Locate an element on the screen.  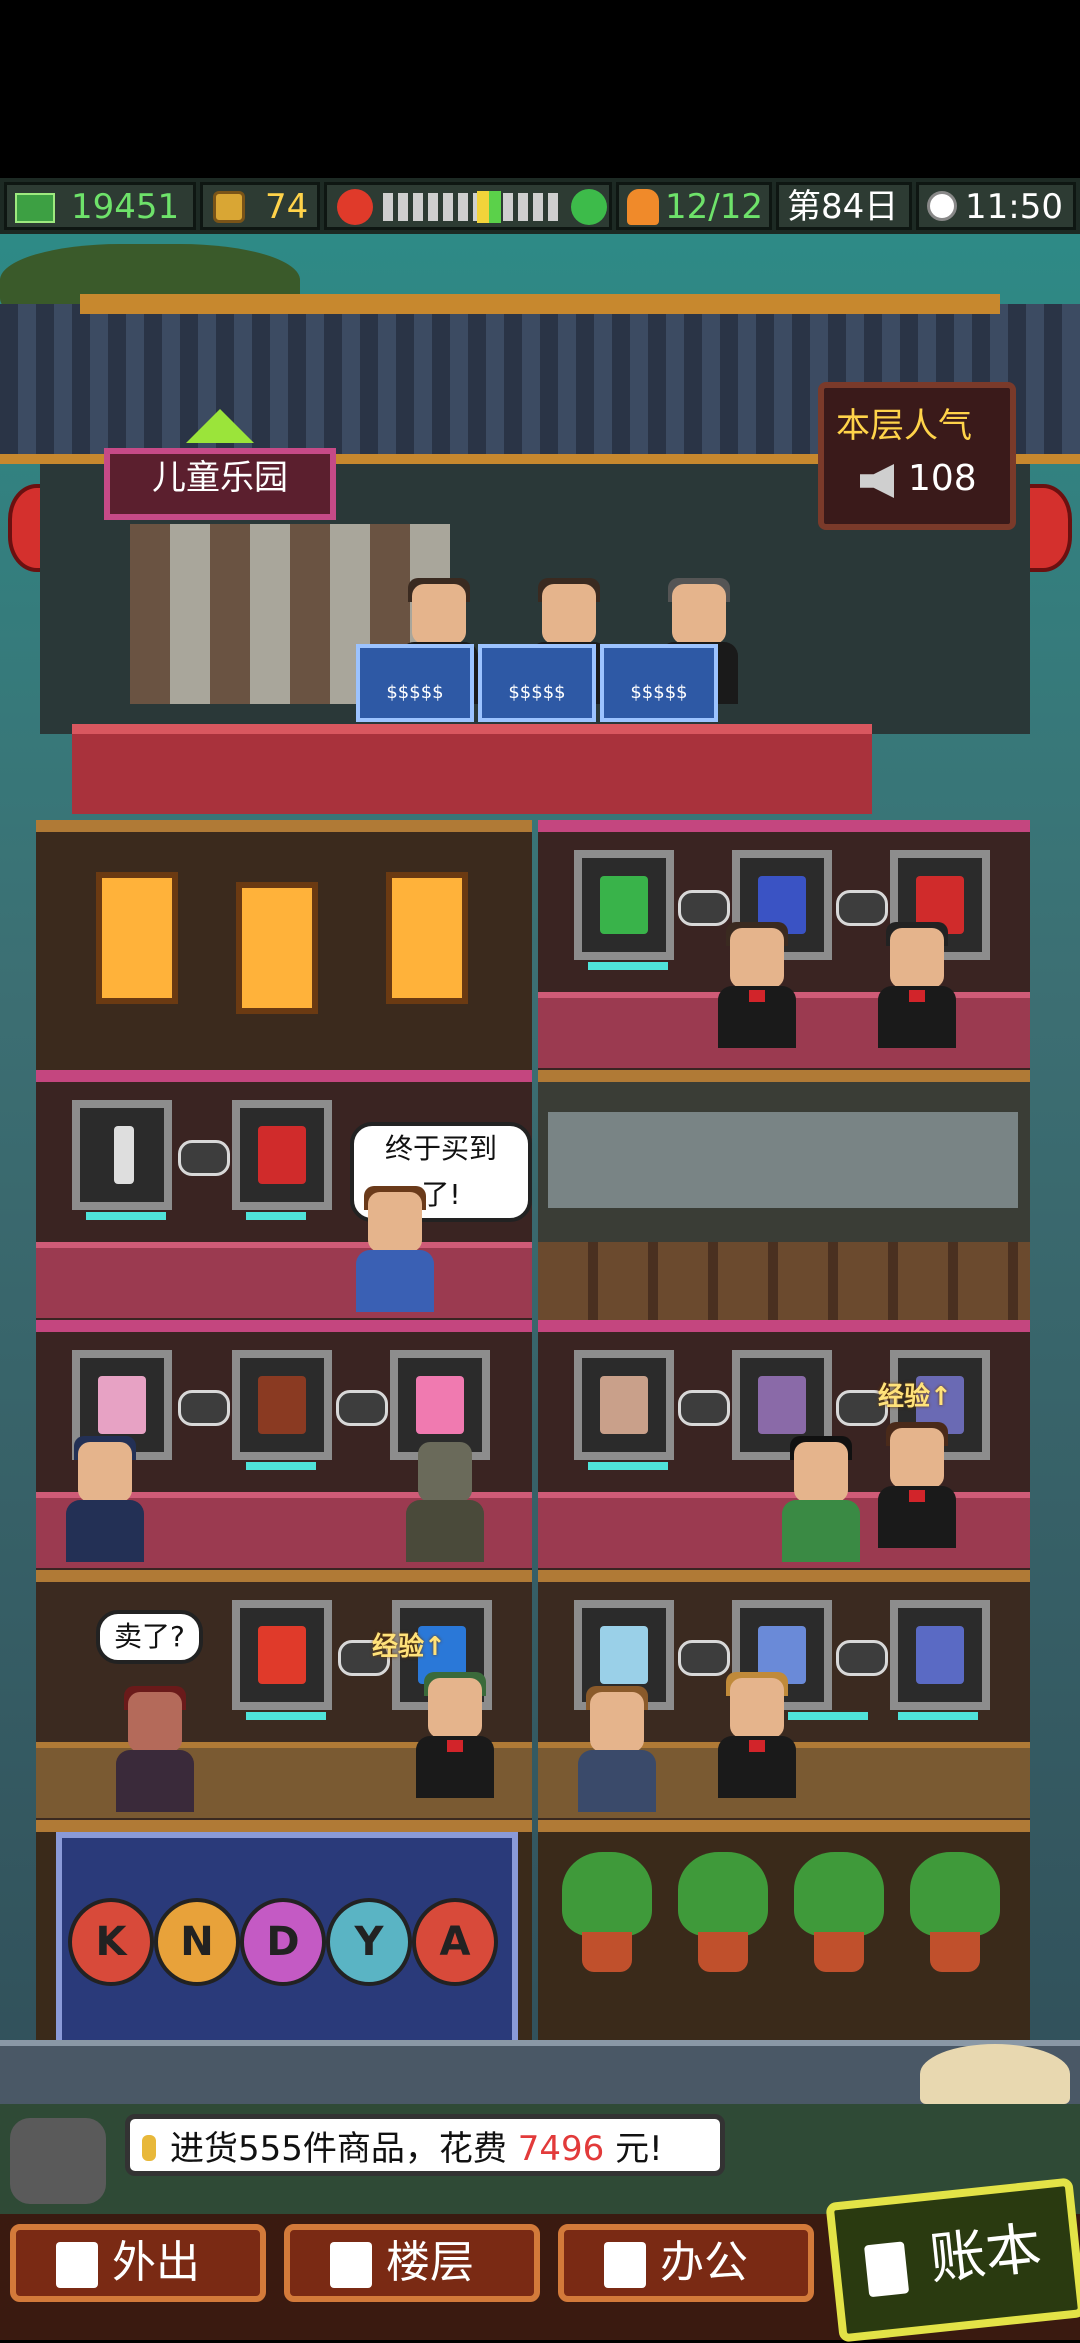
slot-letter: Y is located at coordinates (369, 1942).